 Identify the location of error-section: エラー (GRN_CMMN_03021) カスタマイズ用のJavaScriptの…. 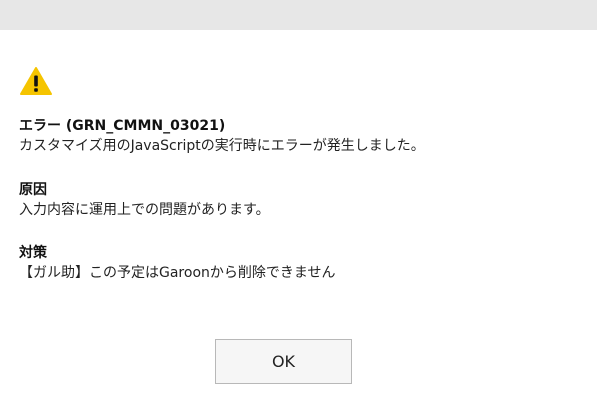
(304, 136).